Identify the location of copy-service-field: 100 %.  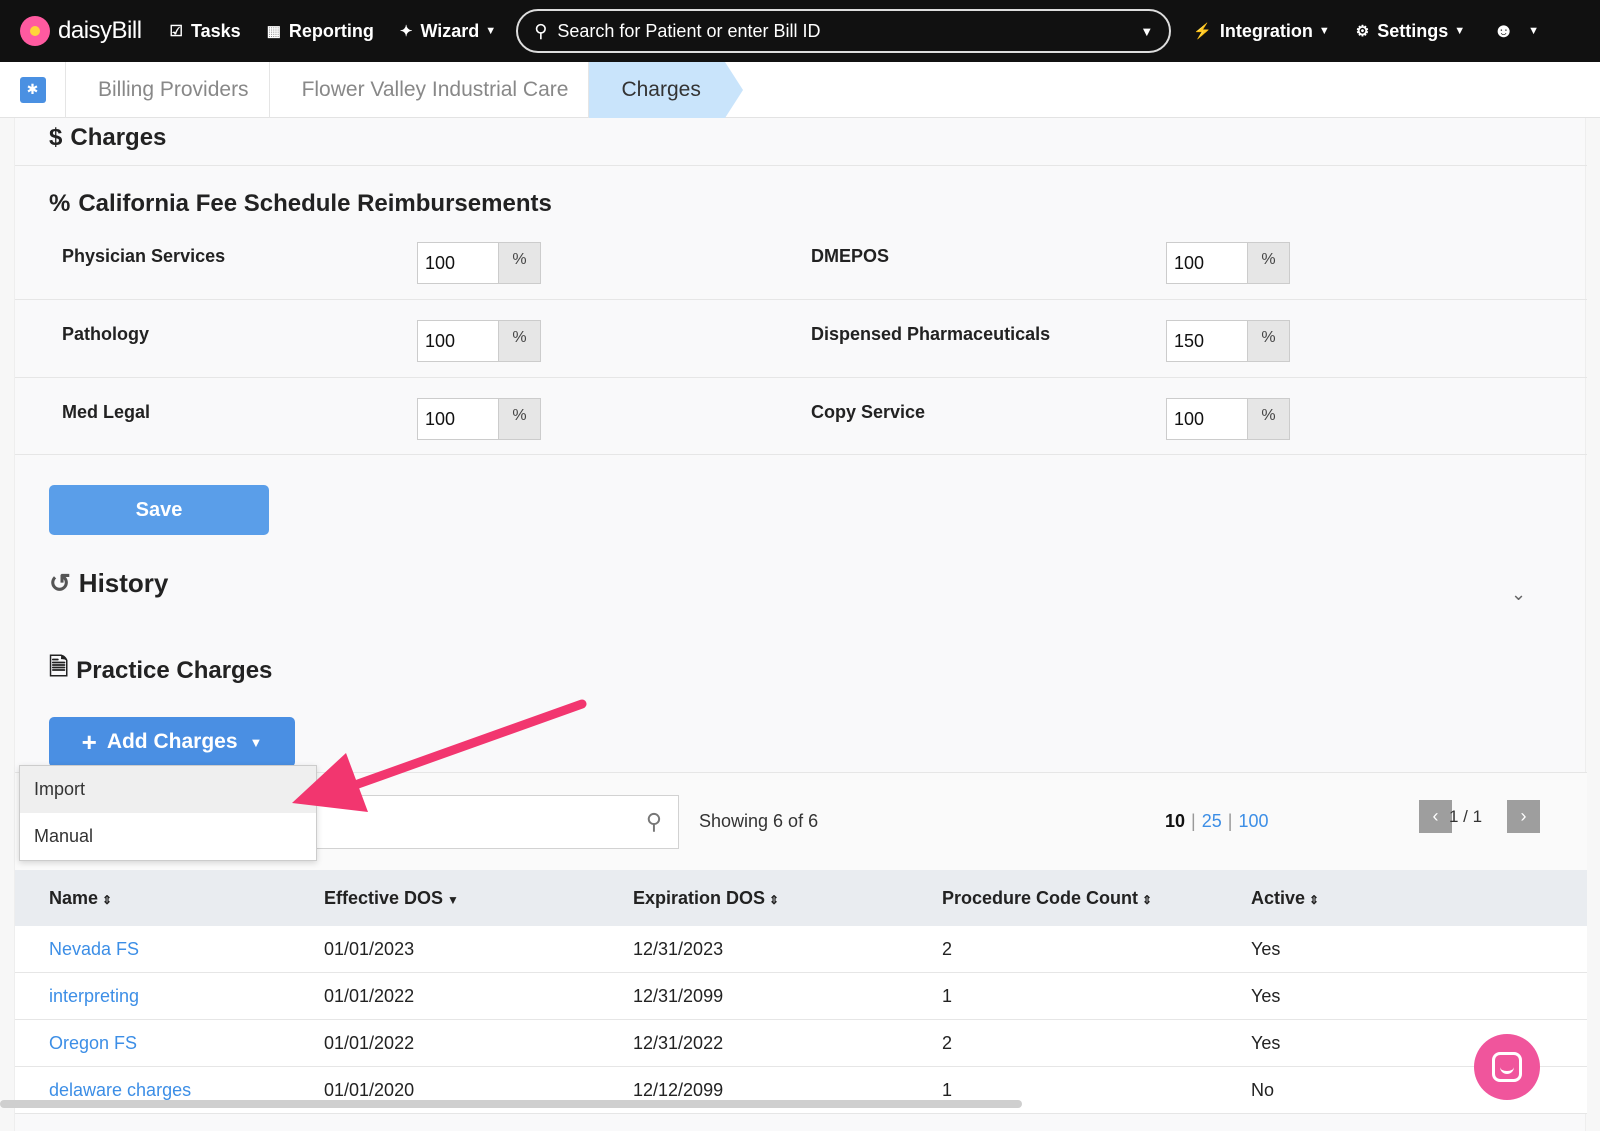
(1228, 419).